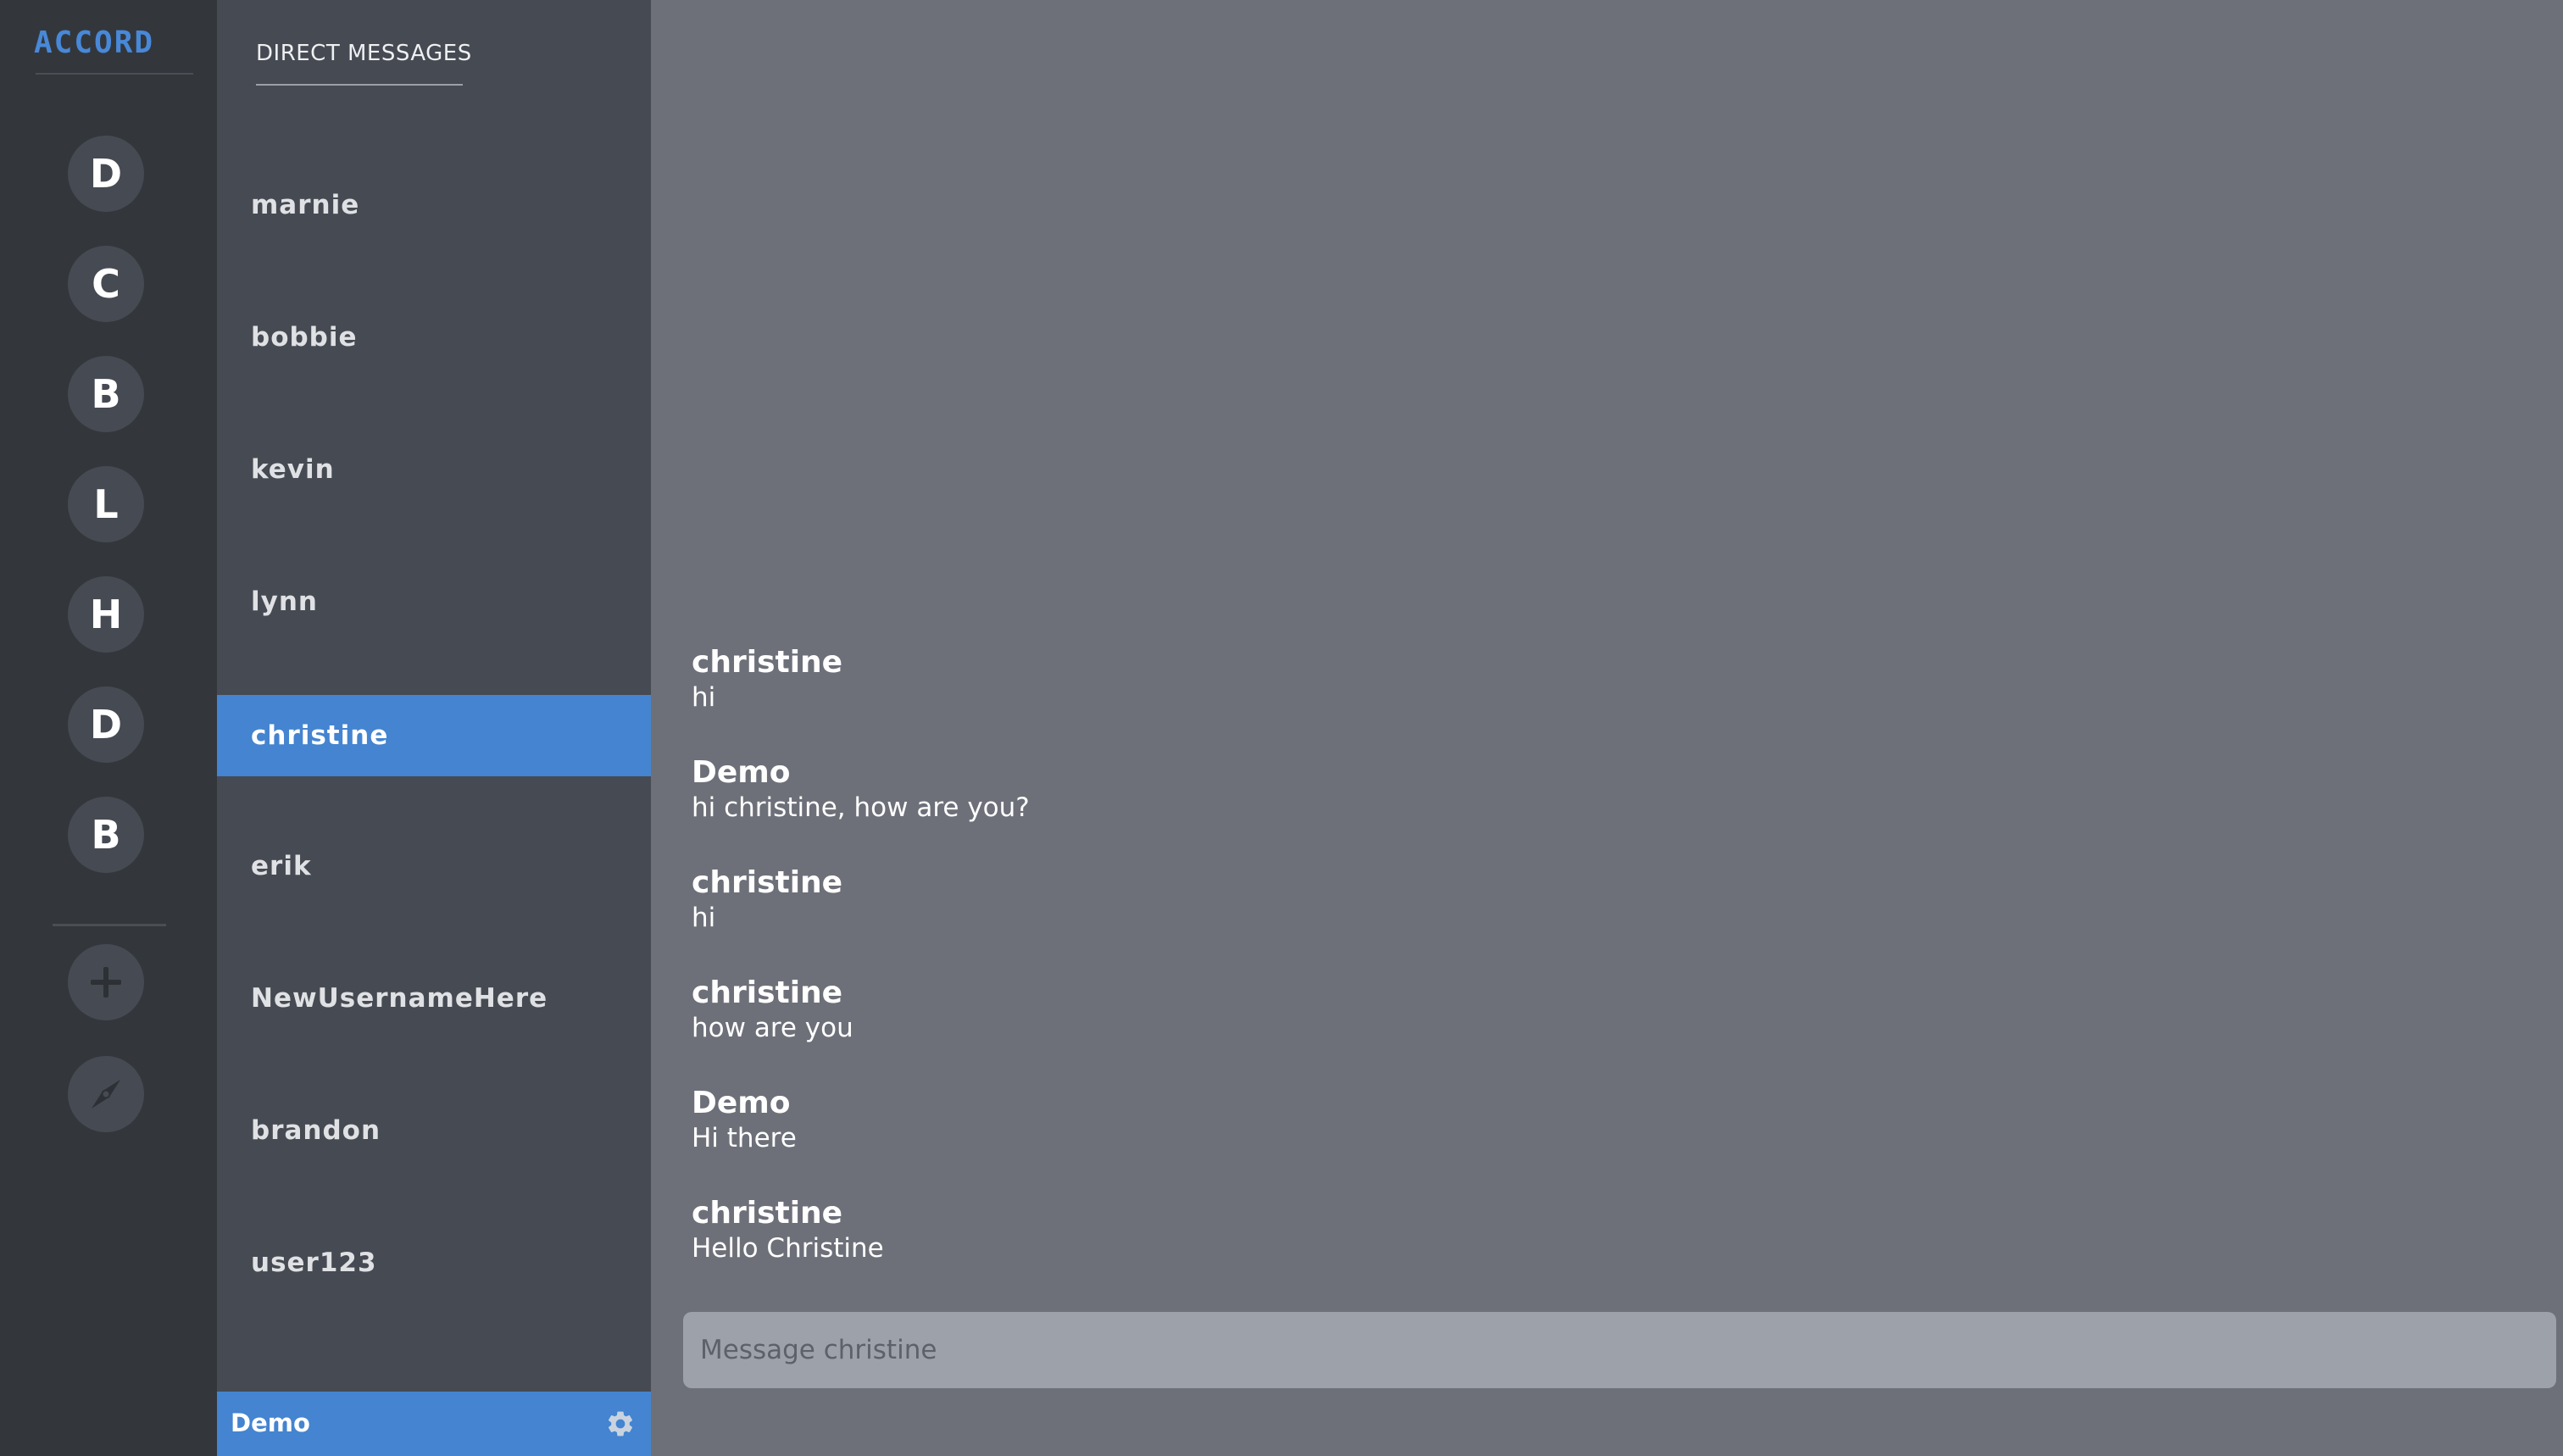 The width and height of the screenshot is (2563, 1456). Describe the element at coordinates (434, 205) in the screenshot. I see `dm-item-marnie: marnie` at that location.